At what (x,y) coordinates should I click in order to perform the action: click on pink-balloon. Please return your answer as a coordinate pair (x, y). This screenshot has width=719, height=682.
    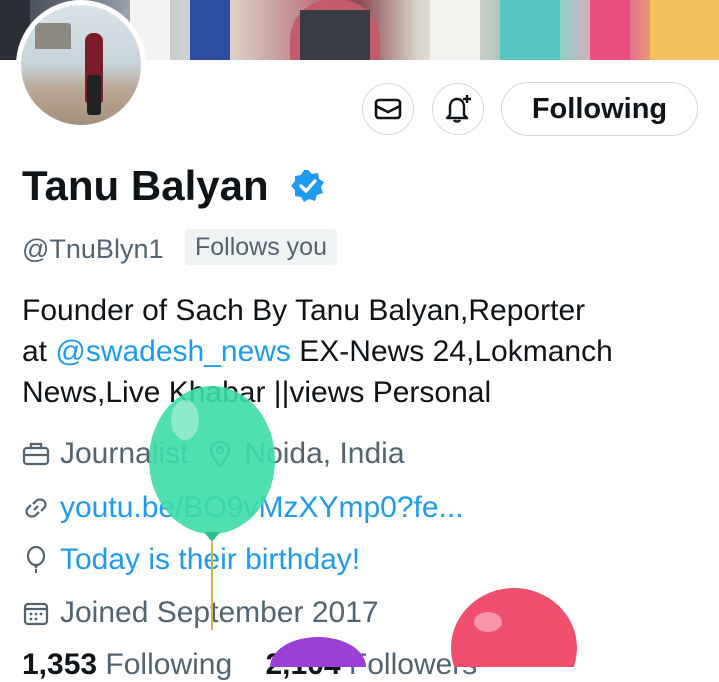
    Looking at the image, I should click on (514, 627).